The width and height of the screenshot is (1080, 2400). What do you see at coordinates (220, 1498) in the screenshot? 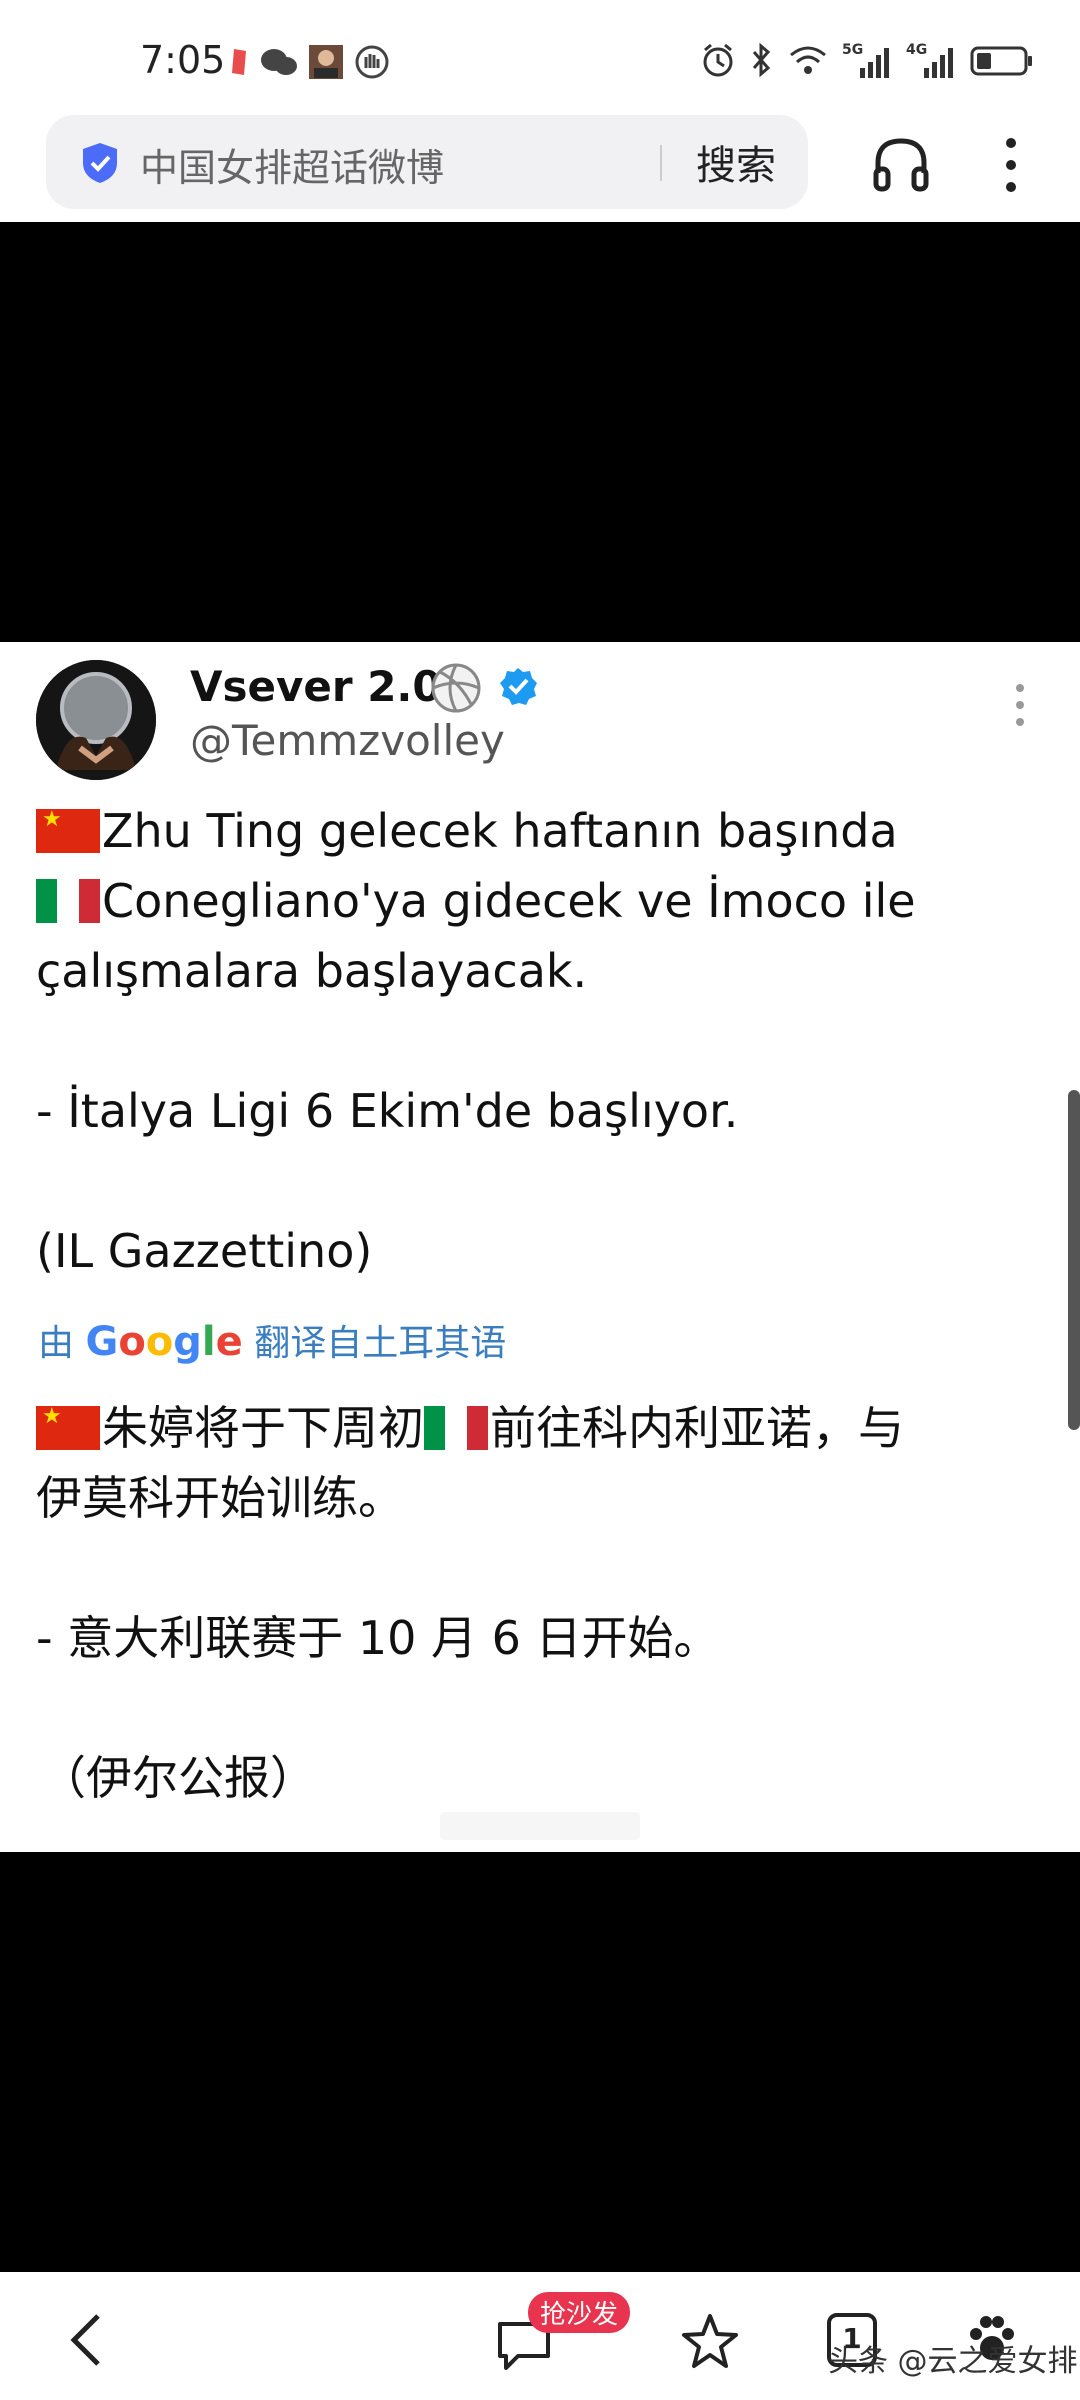
I see `translated-text: 伊莫科开始训练。` at bounding box center [220, 1498].